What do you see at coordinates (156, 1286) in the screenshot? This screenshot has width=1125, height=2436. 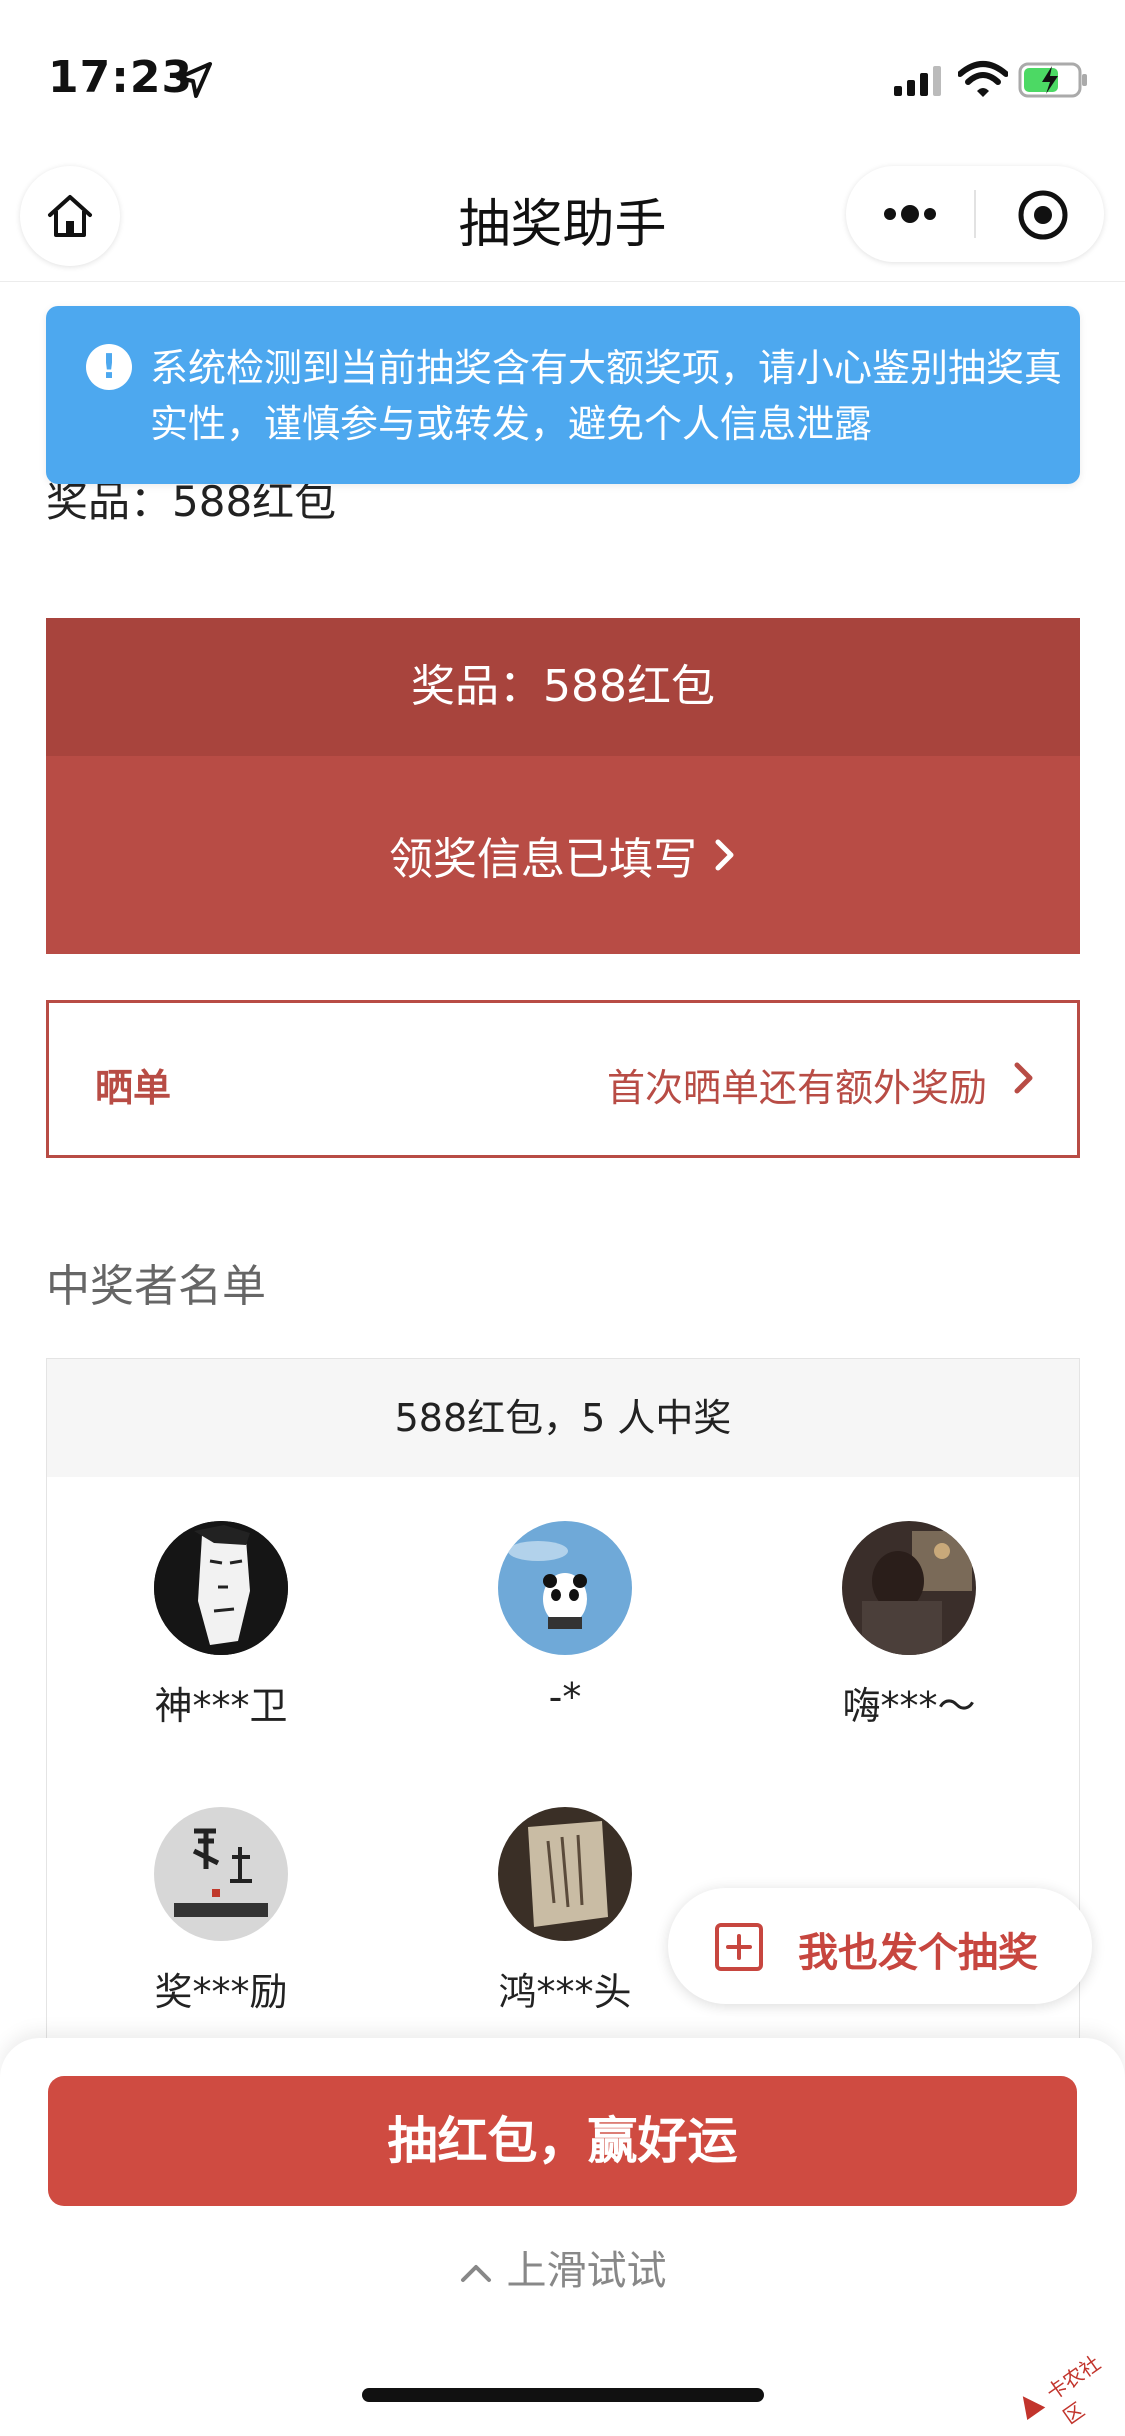 I see `winners-section-title: 中奖者名单` at bounding box center [156, 1286].